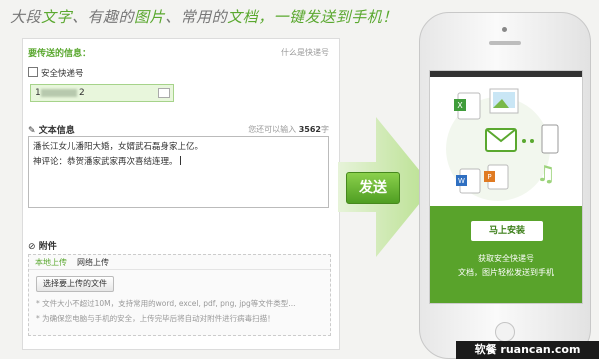  Describe the element at coordinates (56, 131) in the screenshot. I see `text-section-label: 文本信息` at that location.